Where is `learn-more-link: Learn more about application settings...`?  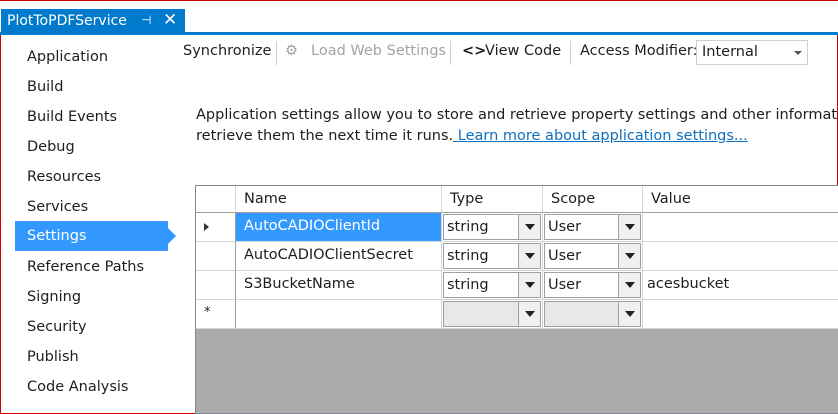
learn-more-link: Learn more about application settings... is located at coordinates (600, 136).